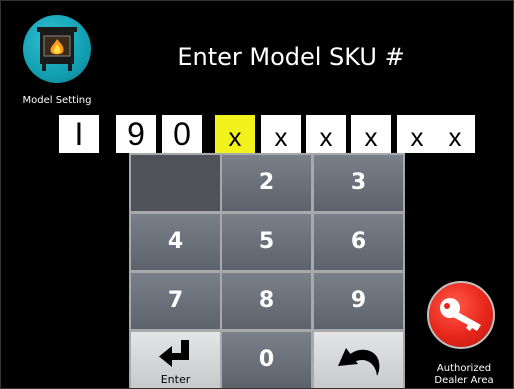 Image resolution: width=514 pixels, height=389 pixels. Describe the element at coordinates (182, 134) in the screenshot. I see `sku-digit-3: 0` at that location.